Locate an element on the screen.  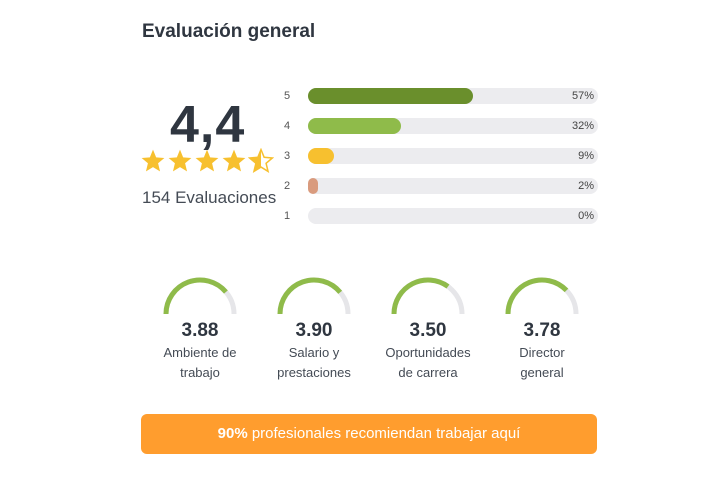
category-label: trabajo is located at coordinates (200, 372).